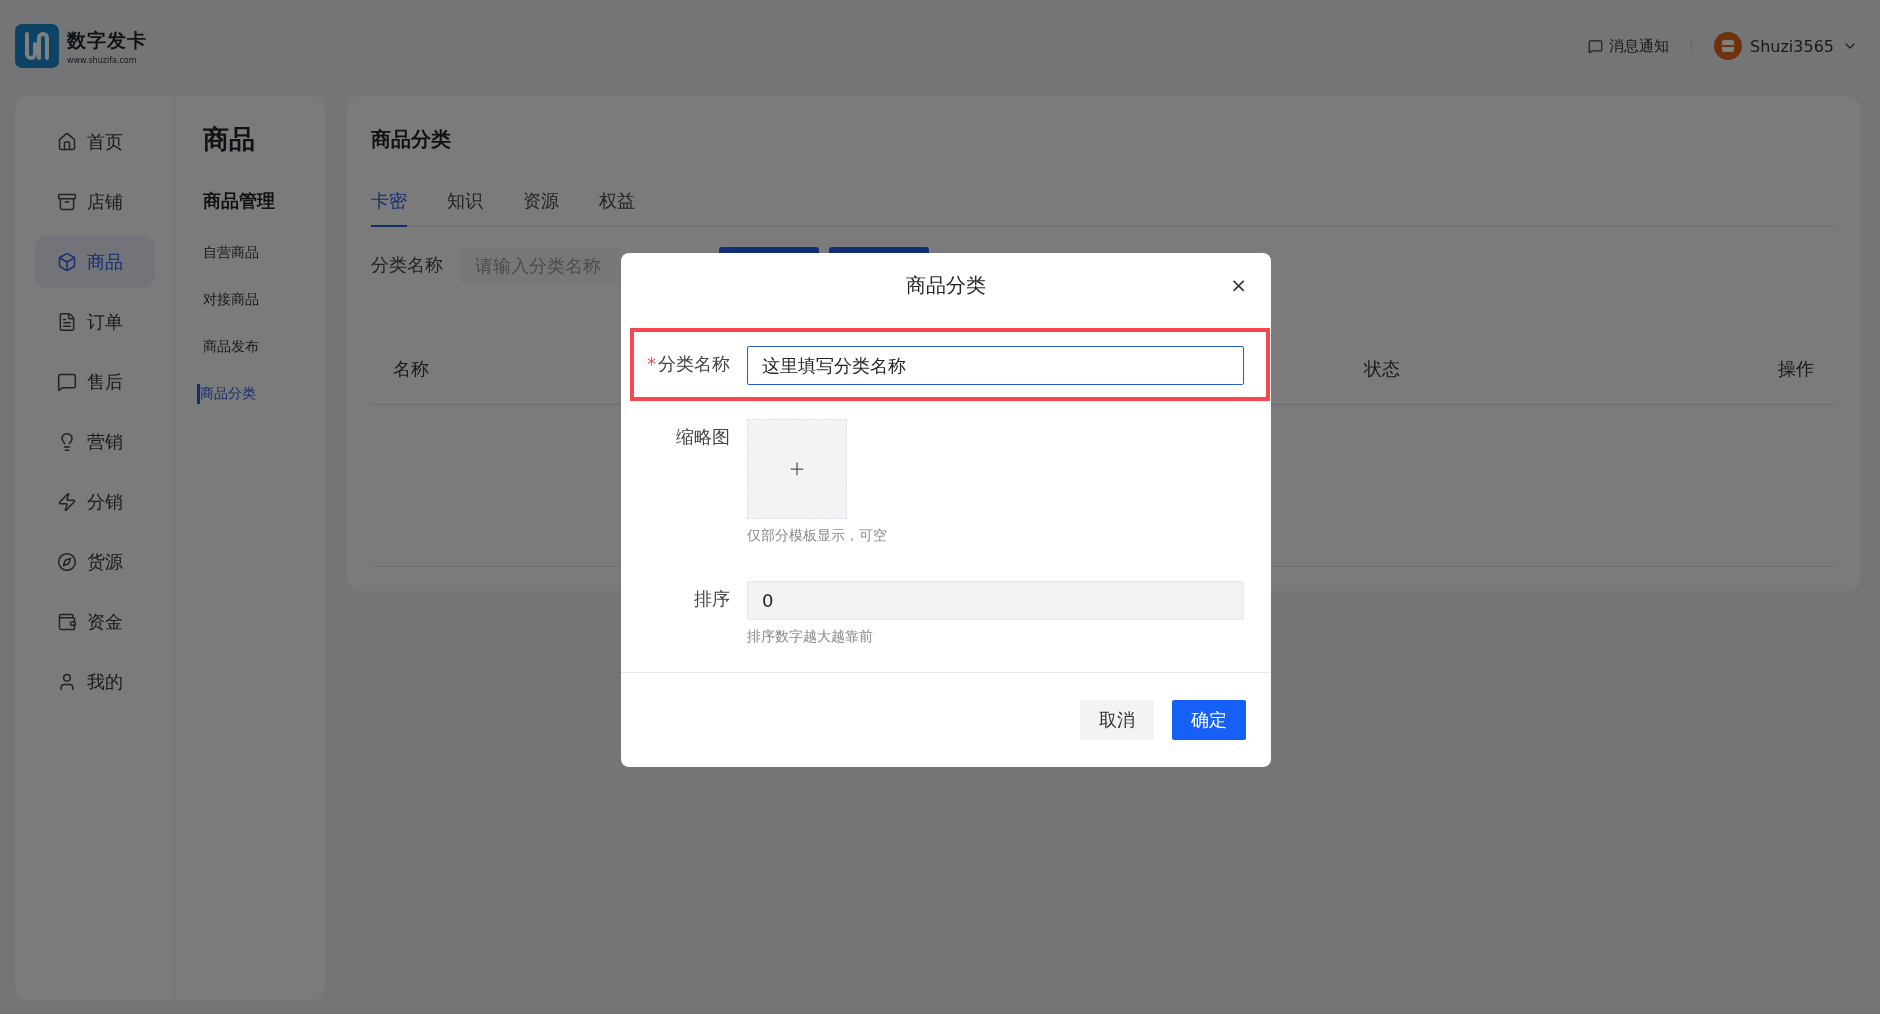 This screenshot has height=1014, width=1880. Describe the element at coordinates (95, 262) in the screenshot. I see `nav-item: 商品` at that location.